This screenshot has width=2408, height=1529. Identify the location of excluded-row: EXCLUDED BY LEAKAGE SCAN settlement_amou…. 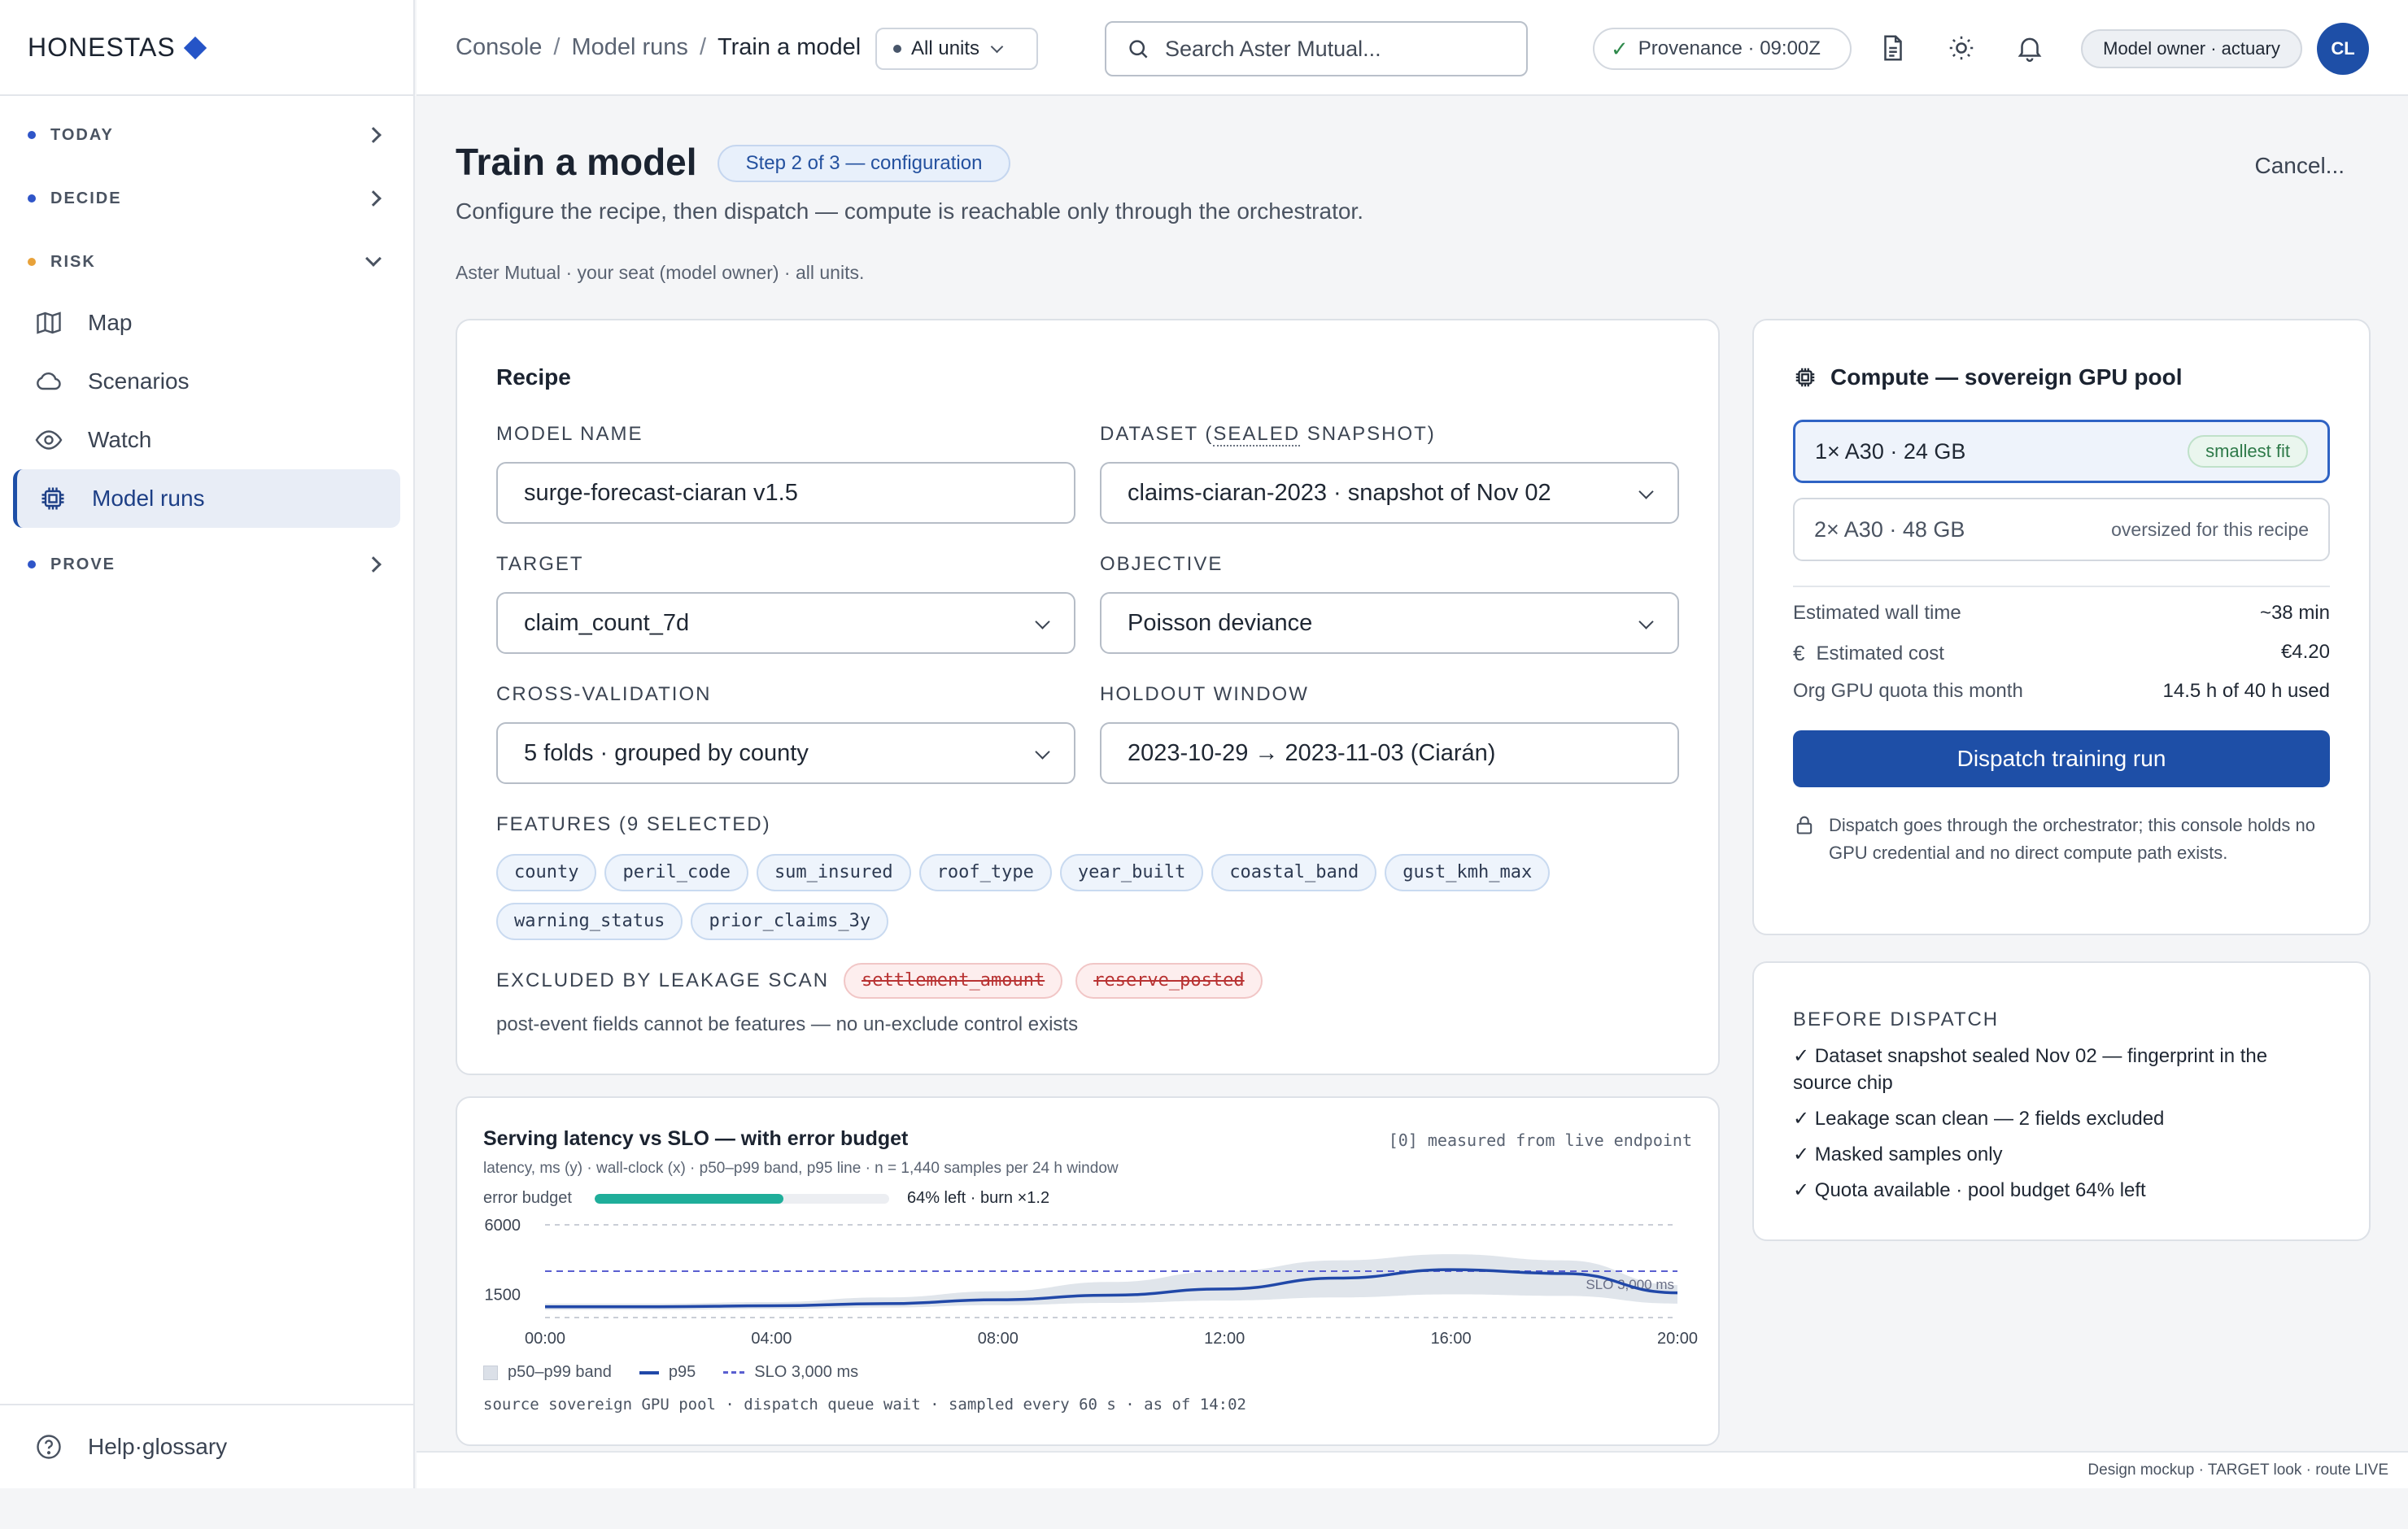
(886, 981).